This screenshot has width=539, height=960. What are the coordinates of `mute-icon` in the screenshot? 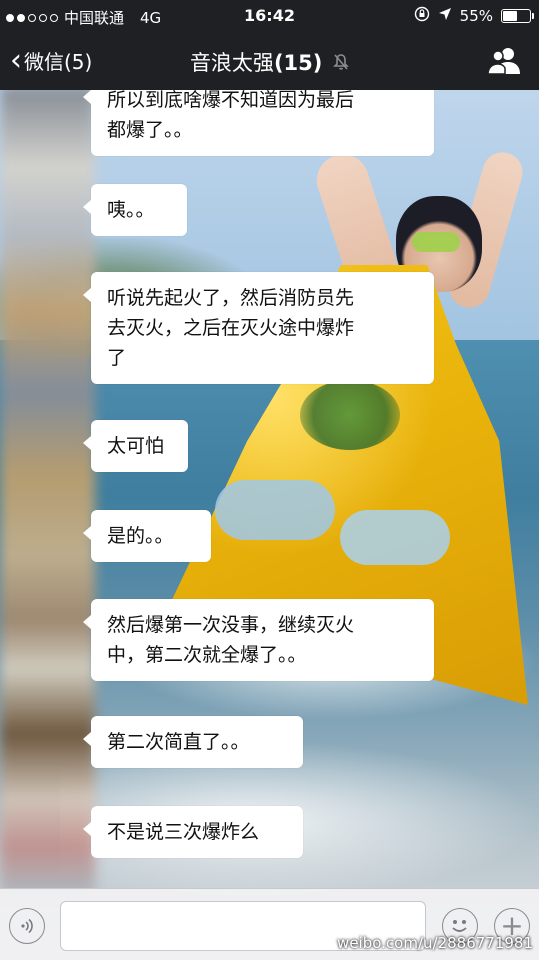 It's located at (341, 64).